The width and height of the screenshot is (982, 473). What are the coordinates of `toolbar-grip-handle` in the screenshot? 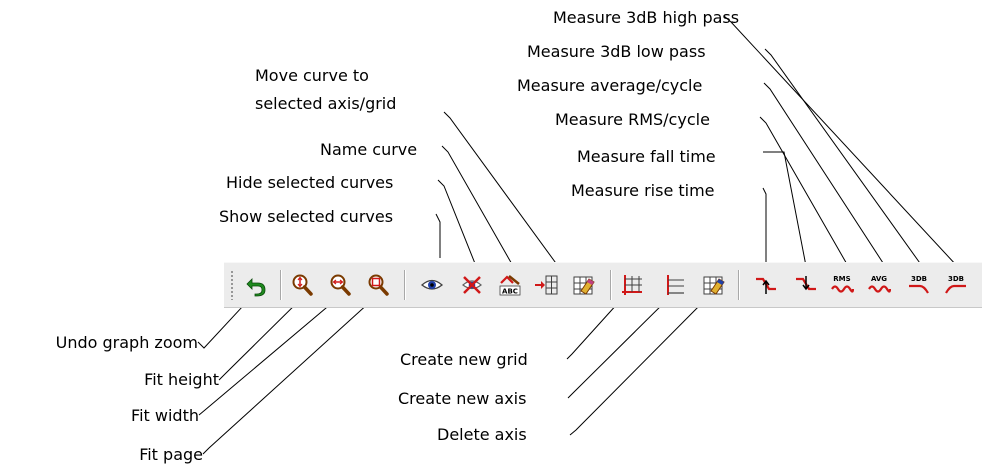 It's located at (232, 285).